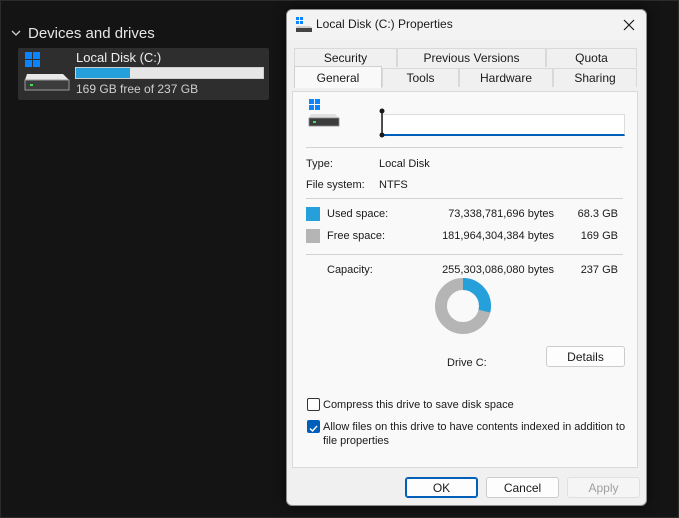 The width and height of the screenshot is (679, 518). Describe the element at coordinates (418, 405) in the screenshot. I see `compress-label: Compress this drive to save disk space` at that location.